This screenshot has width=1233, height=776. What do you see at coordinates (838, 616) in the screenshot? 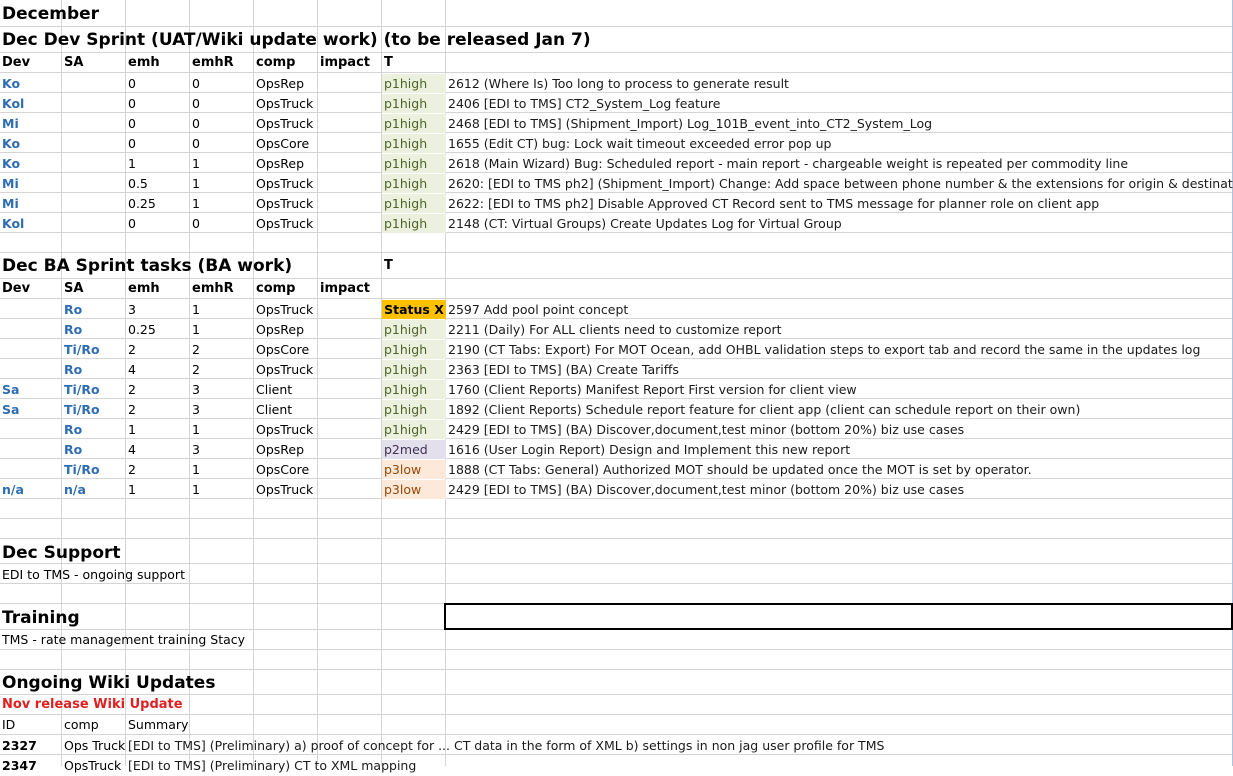
I see `selected-cell` at bounding box center [838, 616].